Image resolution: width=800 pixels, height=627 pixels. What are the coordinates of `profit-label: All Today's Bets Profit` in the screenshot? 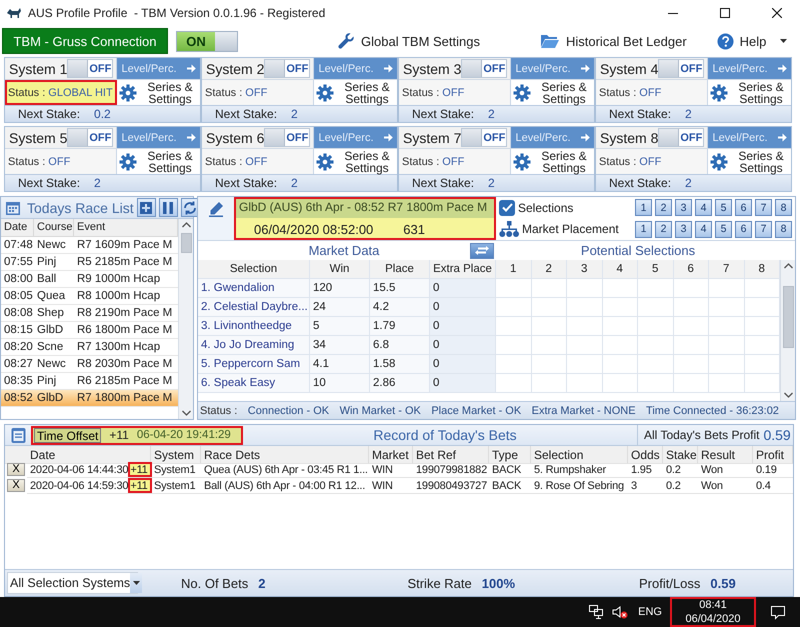 It's located at (702, 435).